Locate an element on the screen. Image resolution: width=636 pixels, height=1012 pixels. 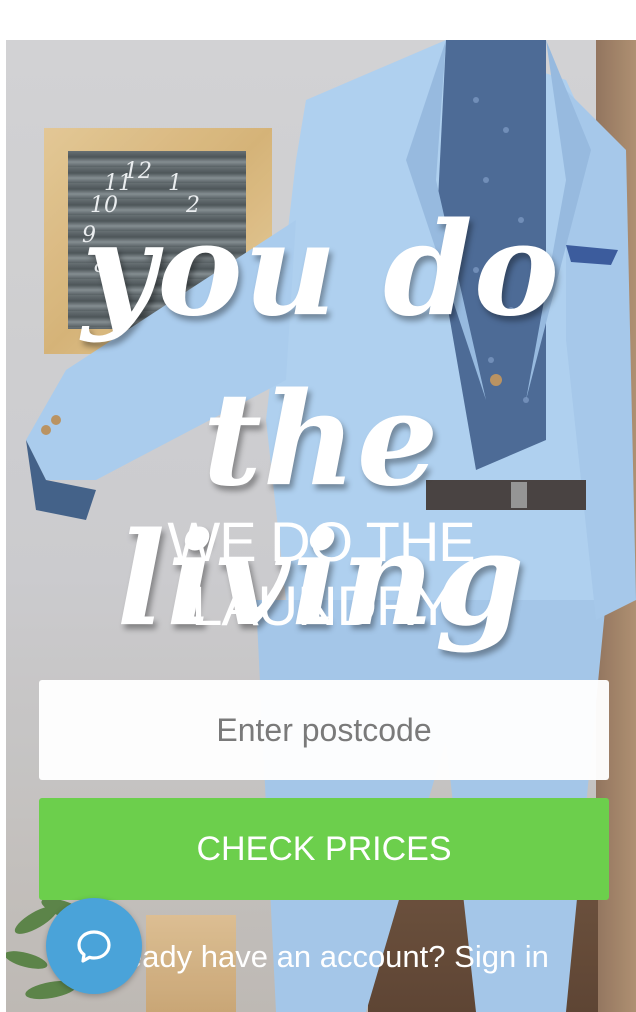
hero-script-line-1: you do is located at coordinates (321, 270).